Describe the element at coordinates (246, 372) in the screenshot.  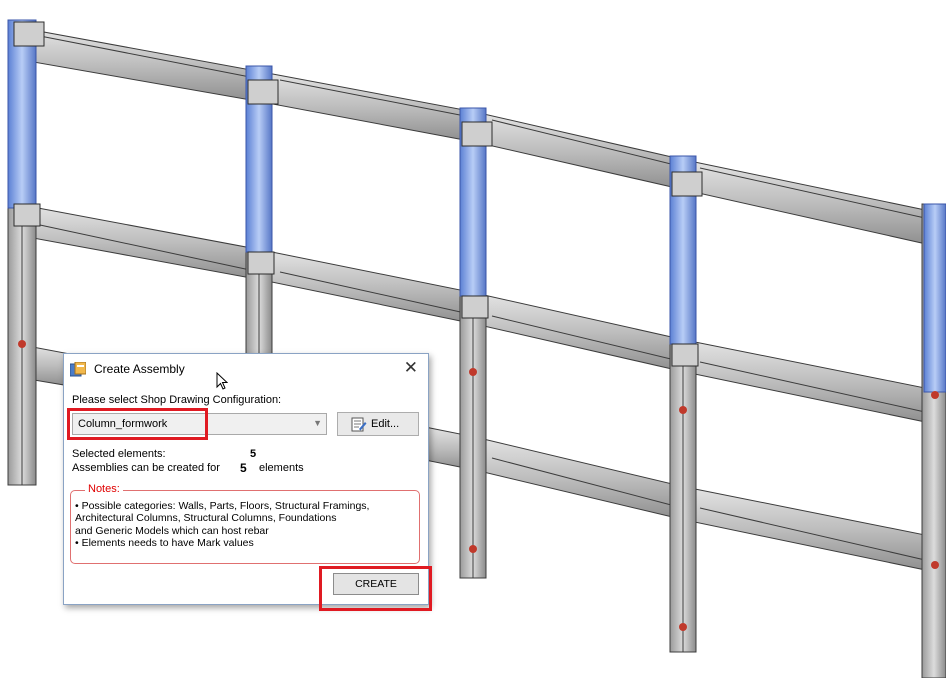
I see `dialog-titlebar: Create Assembly ✕` at that location.